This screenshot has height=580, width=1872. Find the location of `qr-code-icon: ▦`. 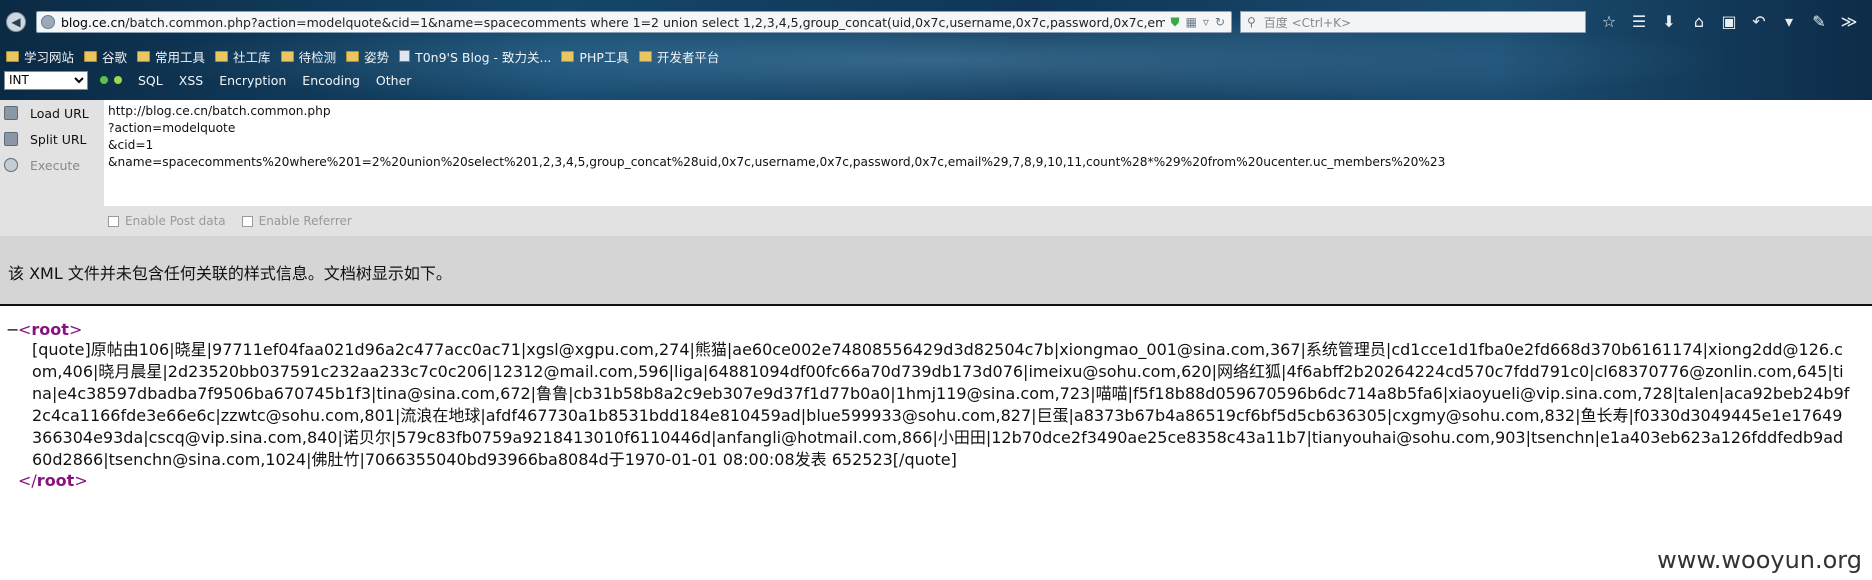

qr-code-icon: ▦ is located at coordinates (1191, 22).